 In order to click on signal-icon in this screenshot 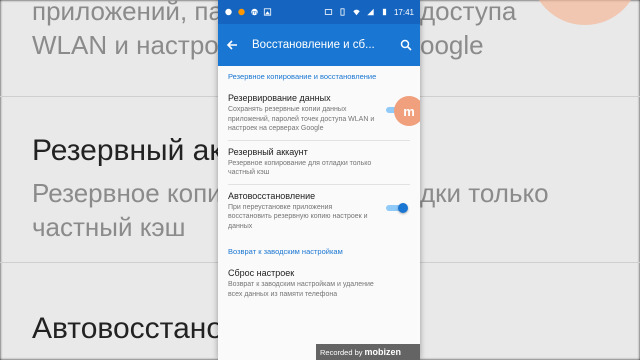, I will do `click(370, 12)`.